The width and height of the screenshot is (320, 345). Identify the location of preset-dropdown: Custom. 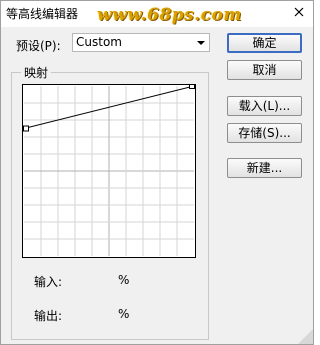
(141, 42).